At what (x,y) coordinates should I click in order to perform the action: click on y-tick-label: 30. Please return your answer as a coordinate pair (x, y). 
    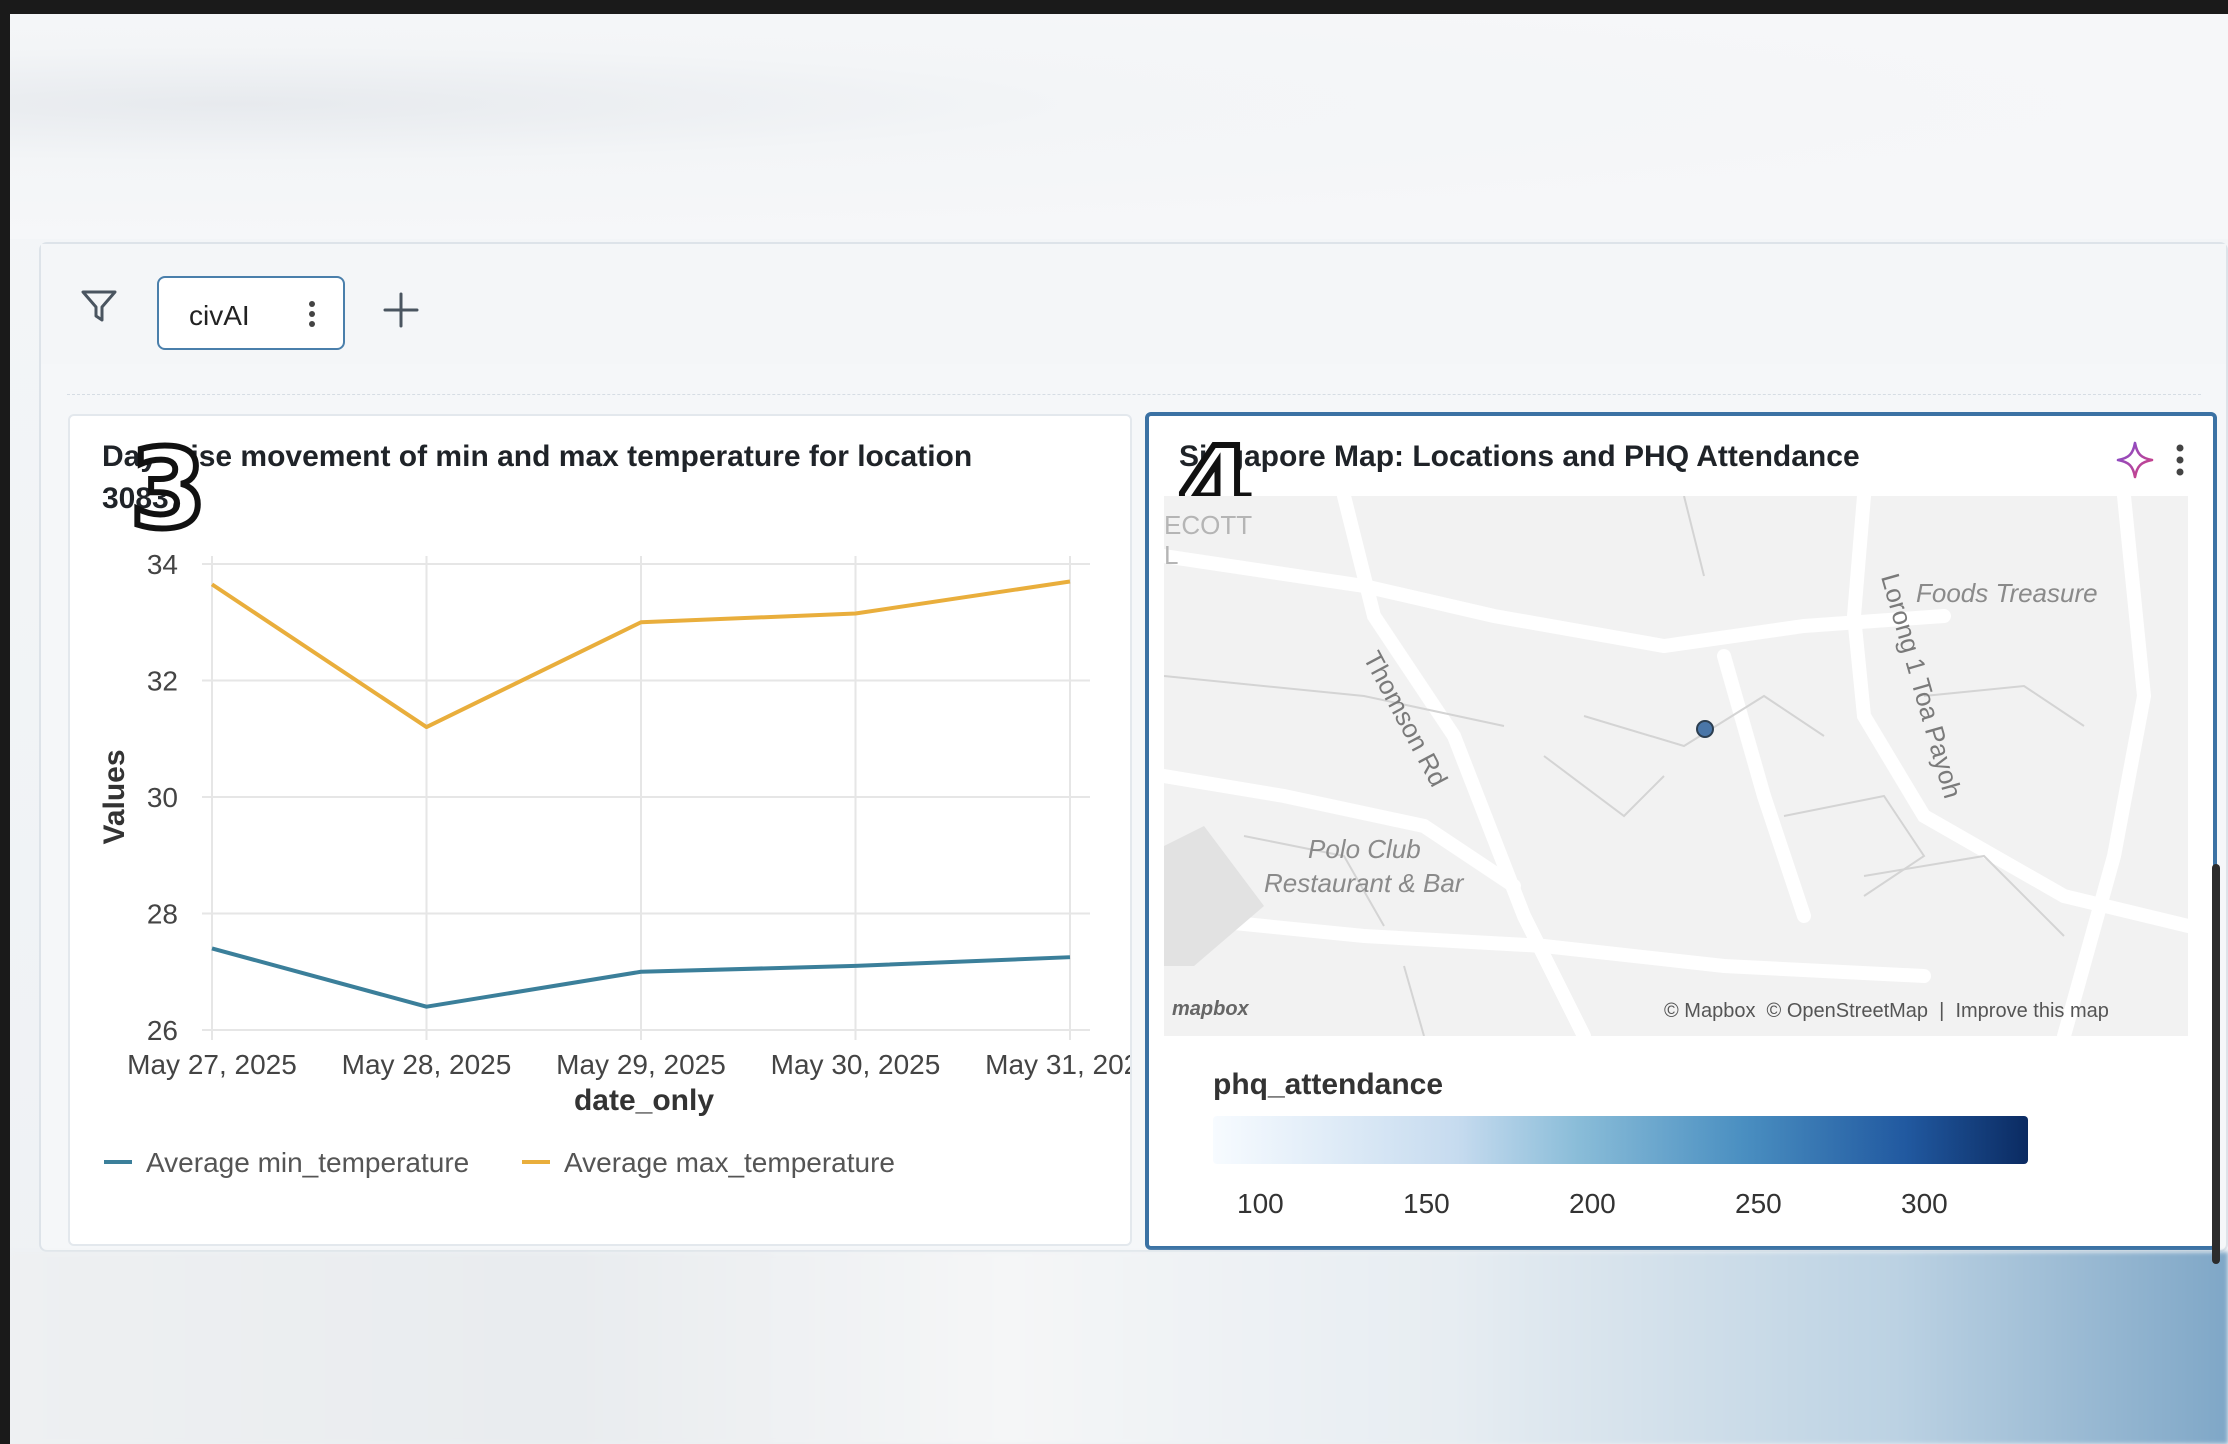
    Looking at the image, I should click on (162, 797).